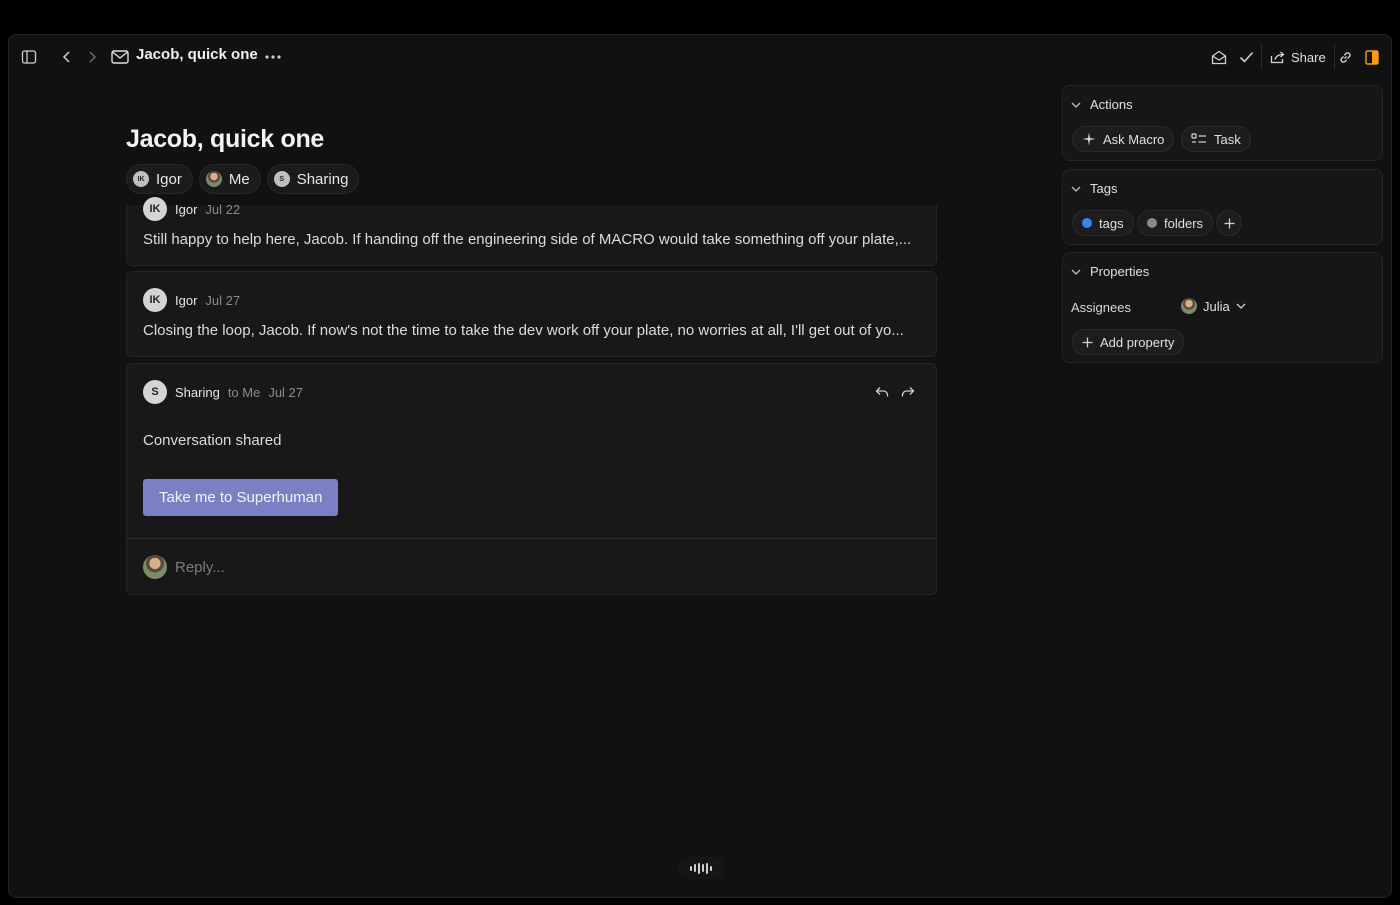  I want to click on actions-panel: Actions Ask Macro Task, so click(1222, 123).